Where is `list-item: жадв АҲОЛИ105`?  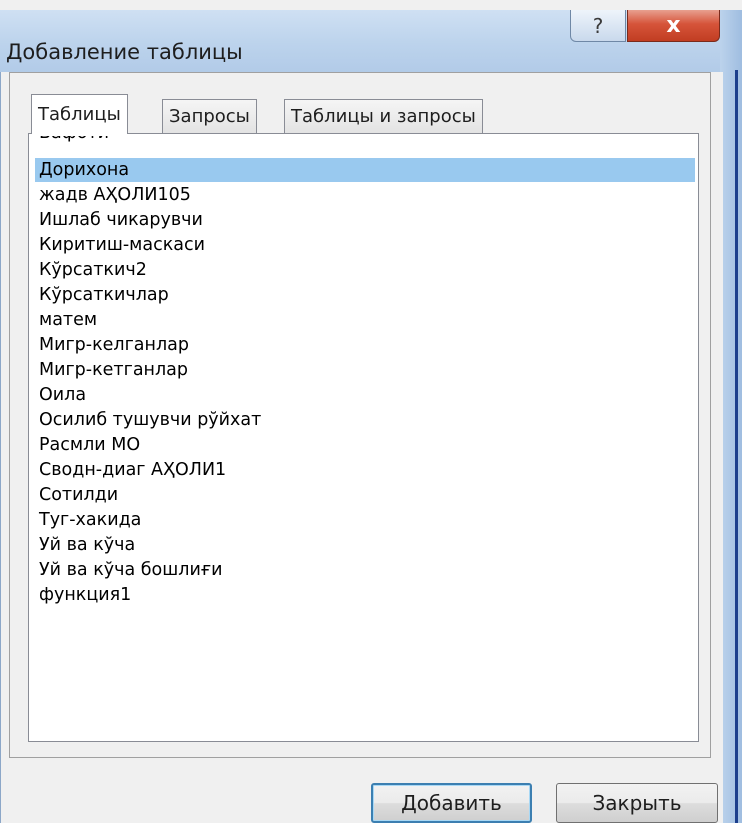 list-item: жадв АҲОЛИ105 is located at coordinates (365, 195).